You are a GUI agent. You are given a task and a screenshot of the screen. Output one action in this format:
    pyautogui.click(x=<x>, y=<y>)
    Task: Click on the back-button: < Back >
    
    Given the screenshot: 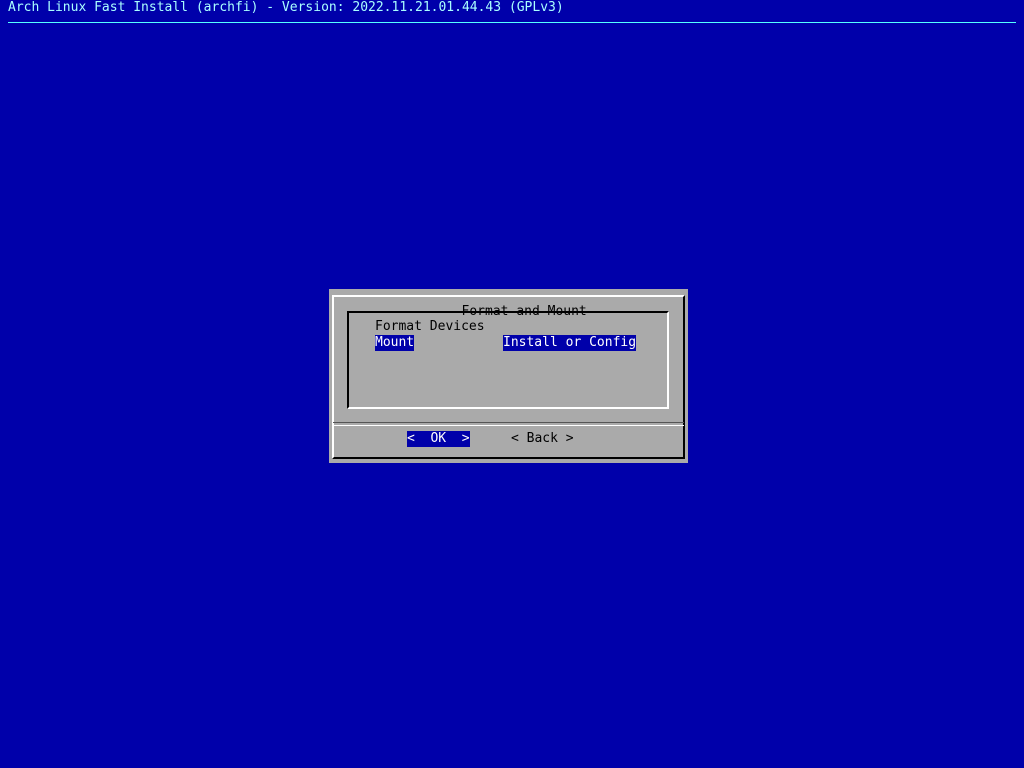 What is the action you would take?
    pyautogui.click(x=542, y=439)
    